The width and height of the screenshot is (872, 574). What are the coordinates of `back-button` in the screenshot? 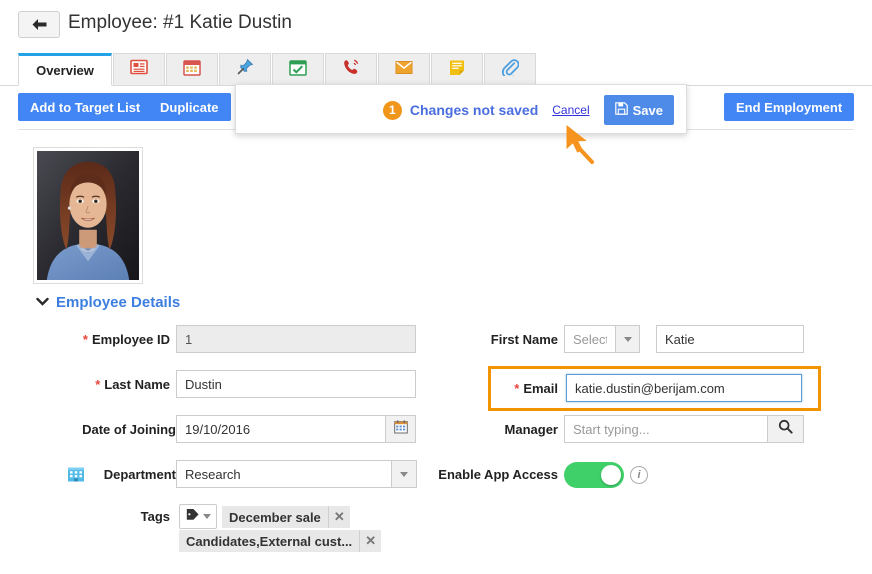 It's located at (39, 24).